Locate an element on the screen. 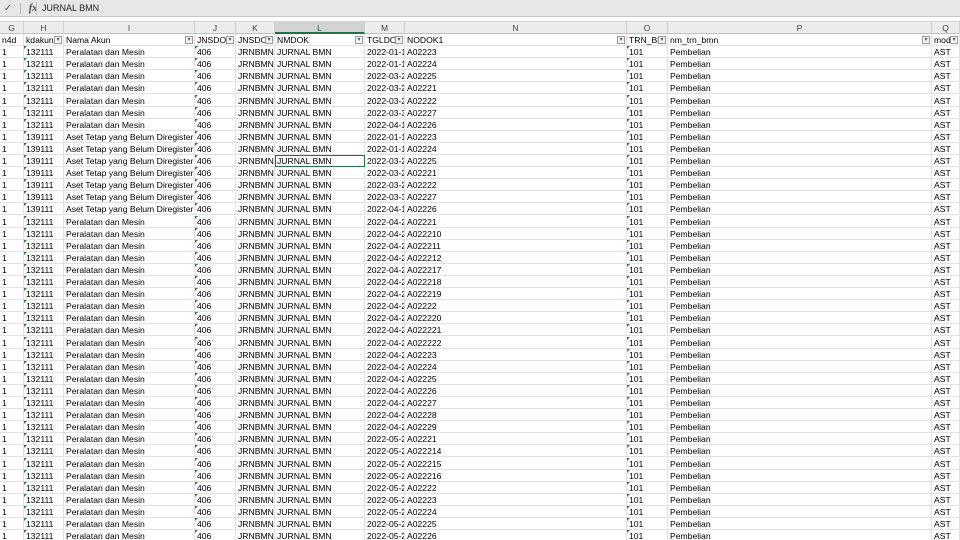 Image resolution: width=960 pixels, height=540 pixels. header-cell-nmdok: NMDOK ▾ is located at coordinates (320, 40).